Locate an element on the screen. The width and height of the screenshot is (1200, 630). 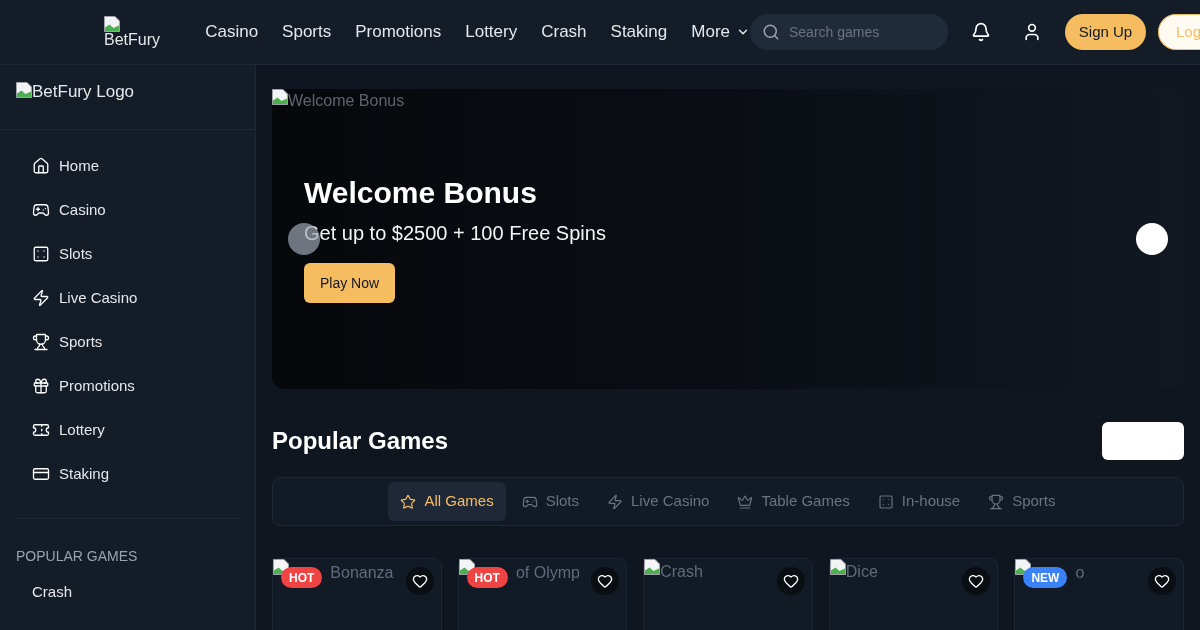
image-alt-text: Bonanza is located at coordinates (362, 573).